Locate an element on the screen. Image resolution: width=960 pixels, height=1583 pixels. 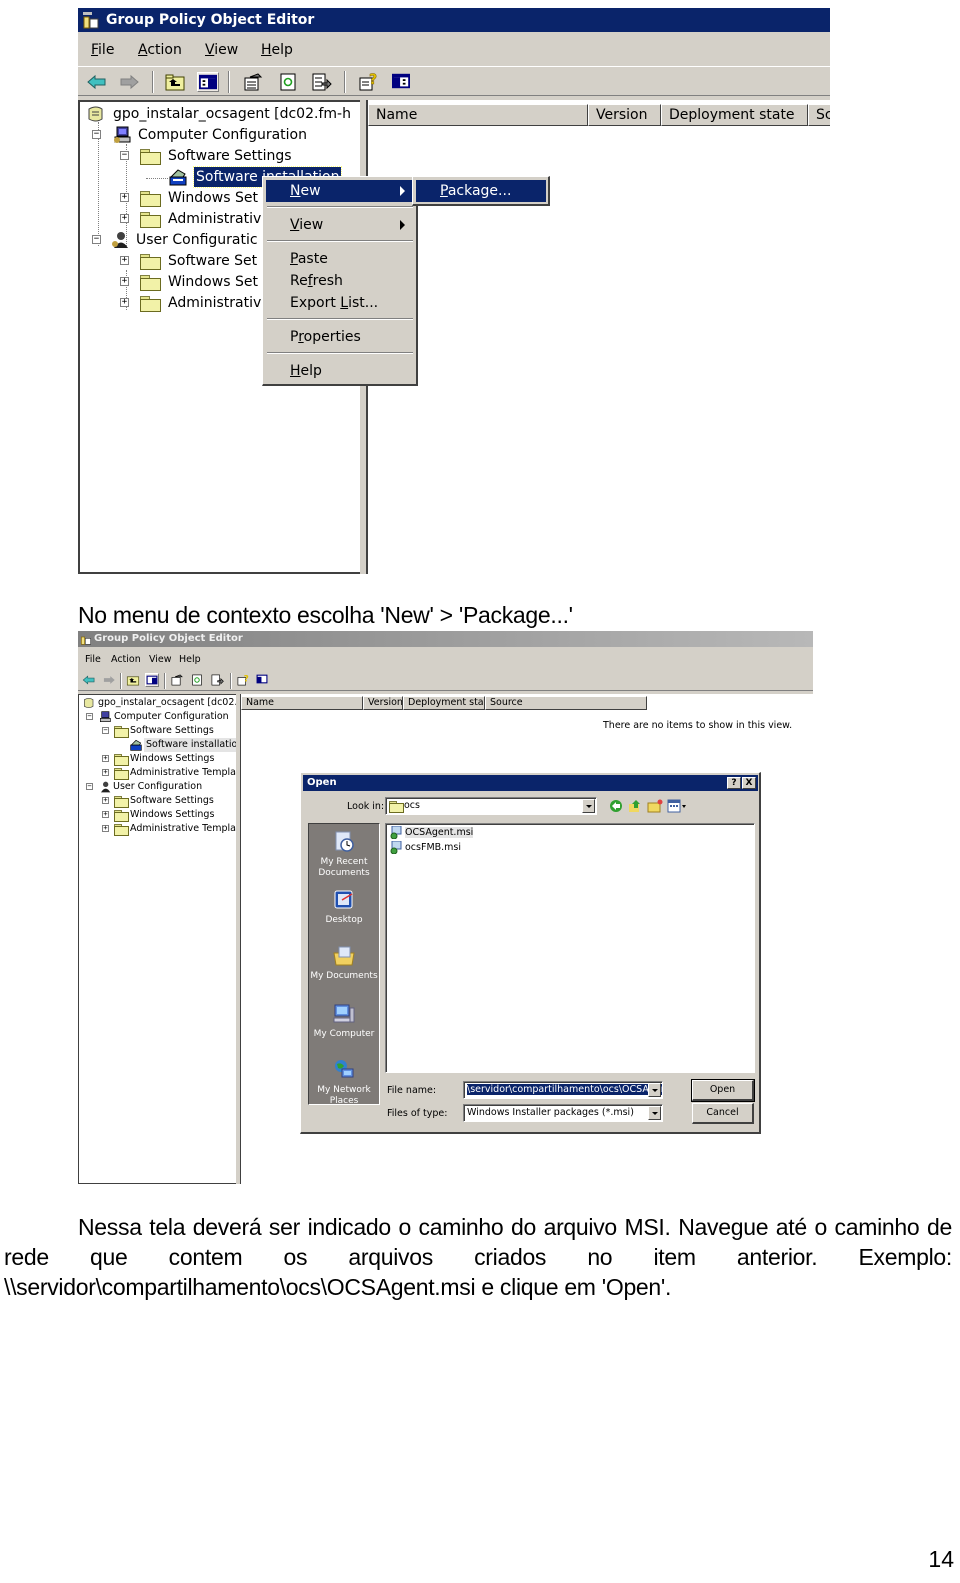
place-my-documents: My Documents is located at coordinates (344, 963).